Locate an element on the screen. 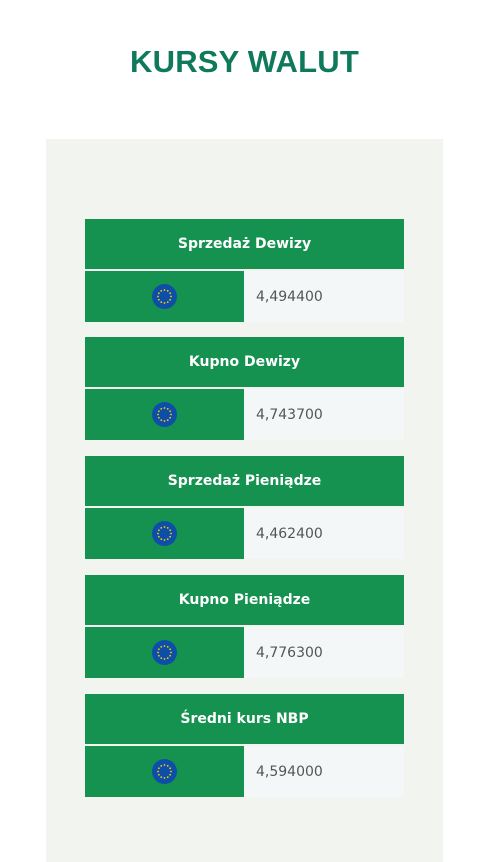 Image resolution: width=489 pixels, height=862 pixels. rate-header: Kupno Dewizy is located at coordinates (244, 362).